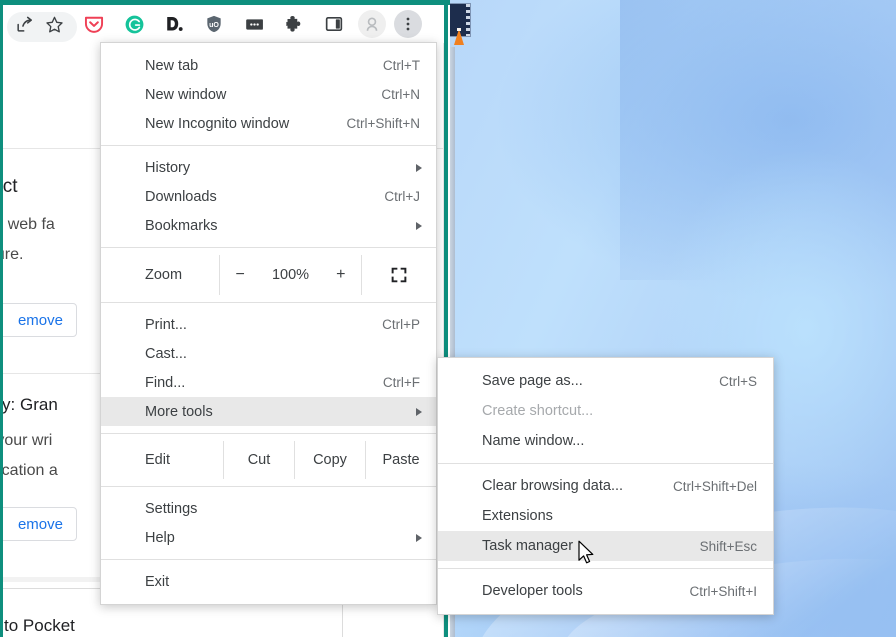 The image size is (896, 637). Describe the element at coordinates (728, 546) in the screenshot. I see `menu-item-shortcut: Shift+Esc` at that location.